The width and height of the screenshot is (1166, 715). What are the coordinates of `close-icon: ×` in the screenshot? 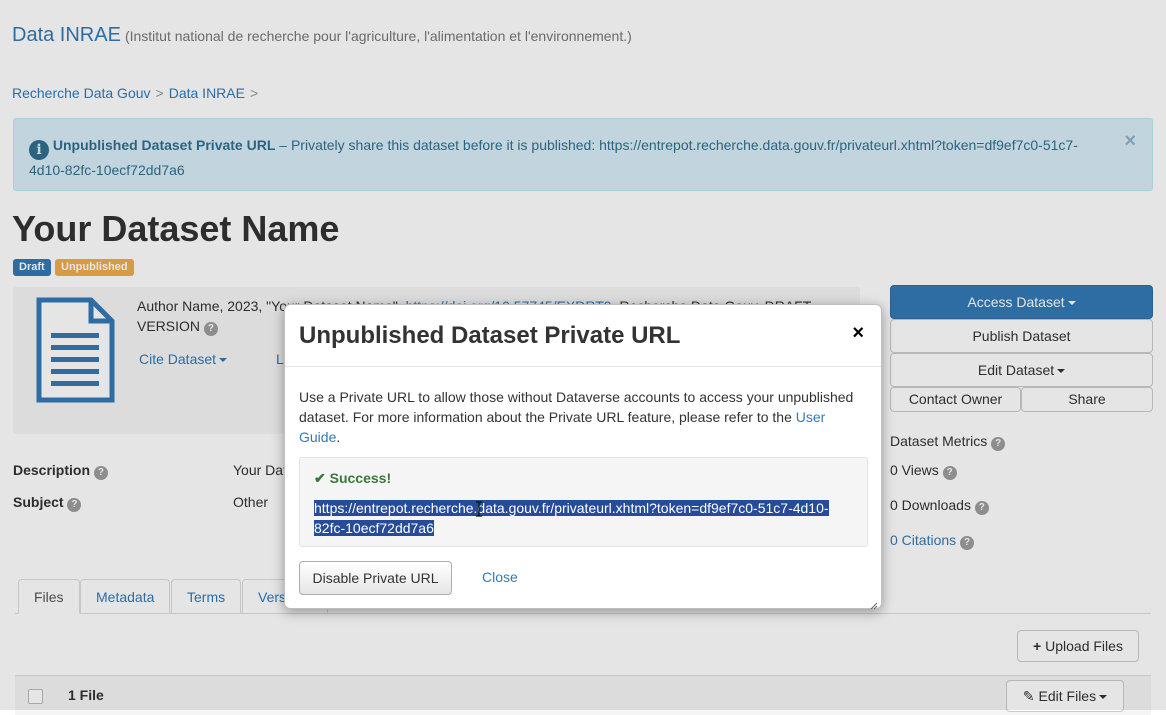 It's located at (858, 333).